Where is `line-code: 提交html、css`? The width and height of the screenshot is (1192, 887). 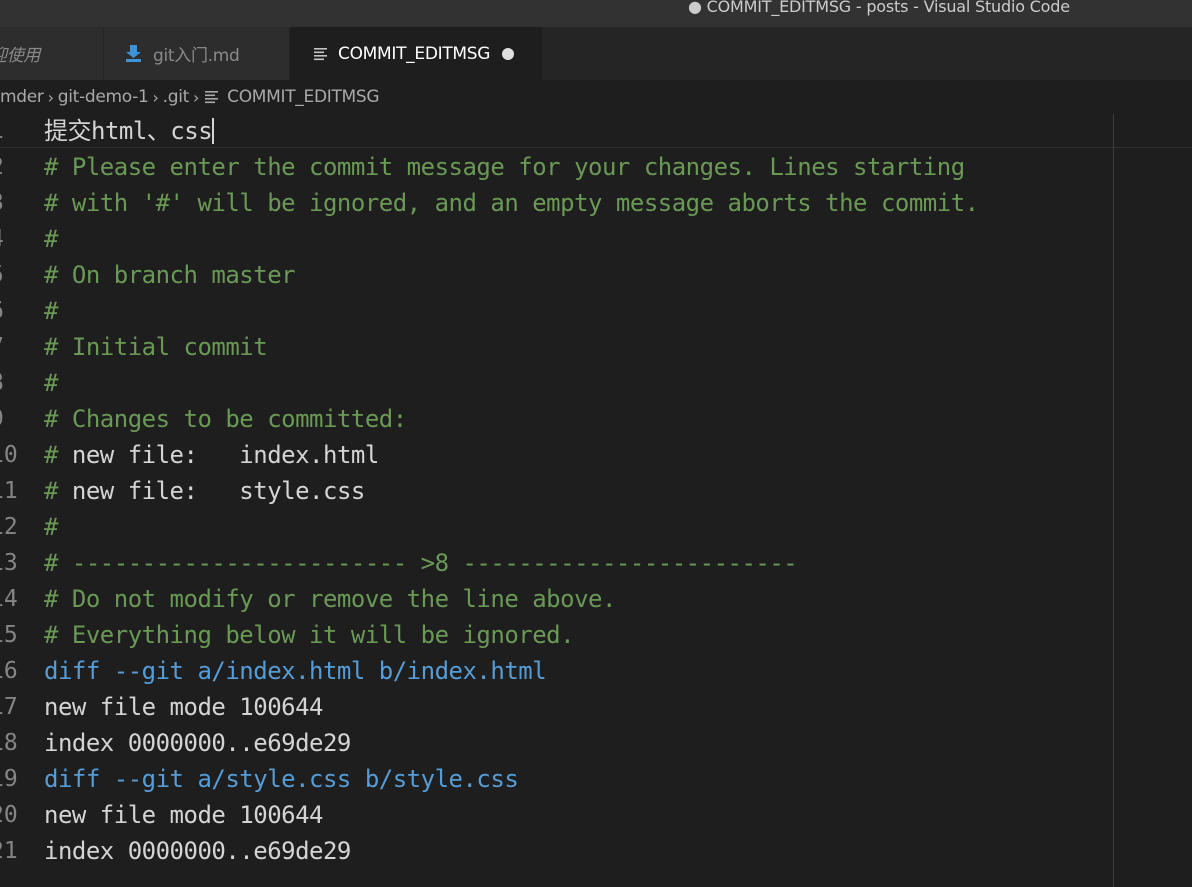 line-code: 提交html、css is located at coordinates (129, 131).